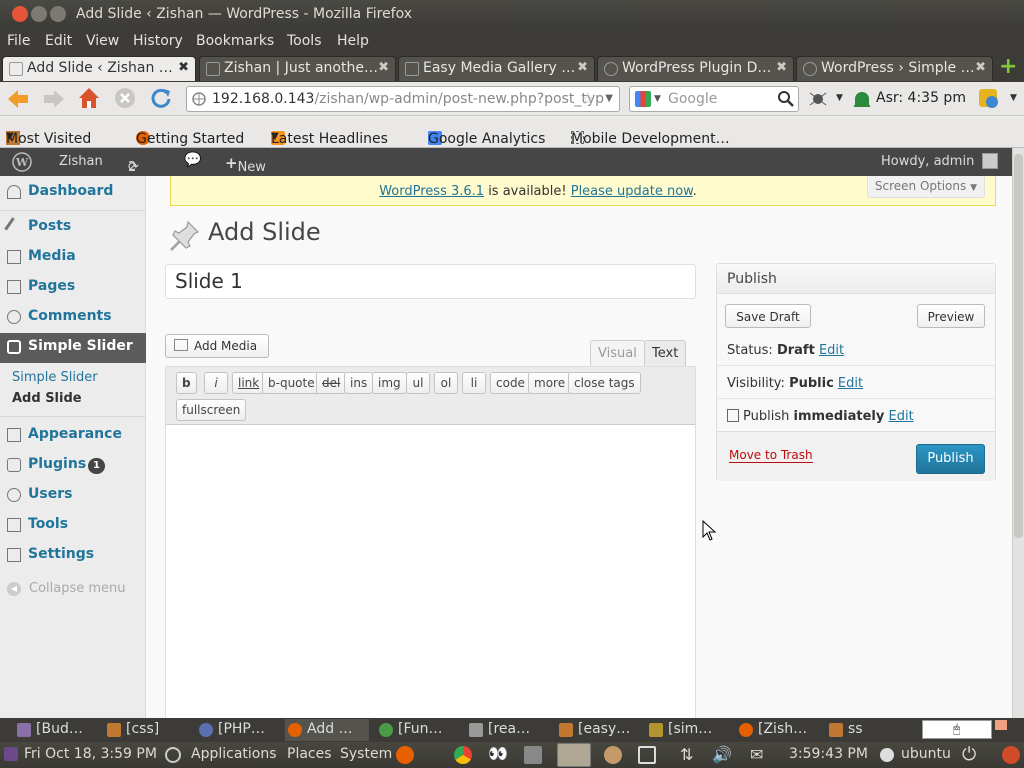 The height and width of the screenshot is (768, 1024). I want to click on qt-code-button: code, so click(510, 383).